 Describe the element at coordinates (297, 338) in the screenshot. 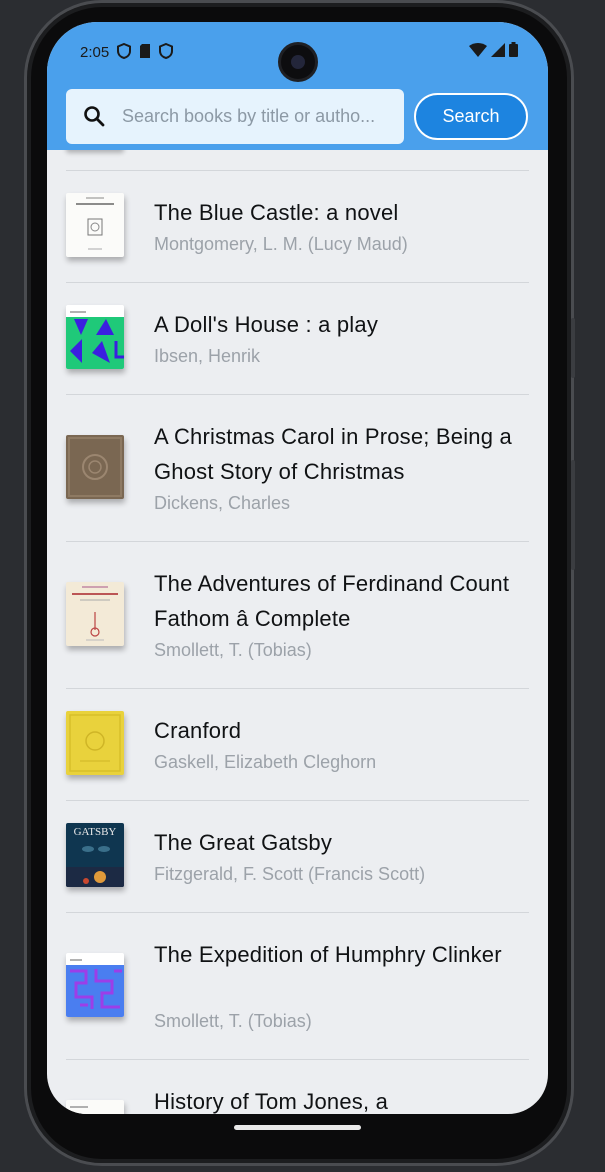

I see `book-list-item: A Doll's House : a play Ibsen, Henrik` at that location.